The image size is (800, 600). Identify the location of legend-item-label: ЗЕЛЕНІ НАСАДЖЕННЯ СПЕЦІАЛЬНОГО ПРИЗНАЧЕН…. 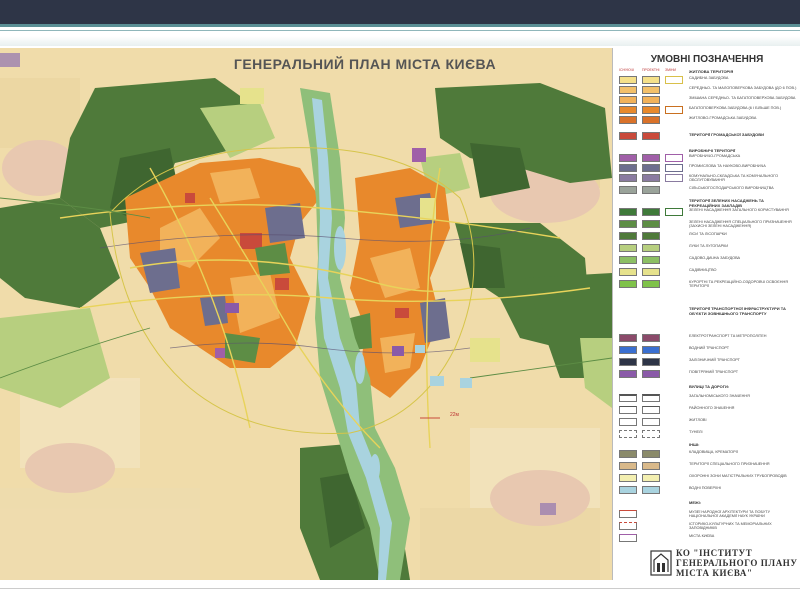
(740, 224).